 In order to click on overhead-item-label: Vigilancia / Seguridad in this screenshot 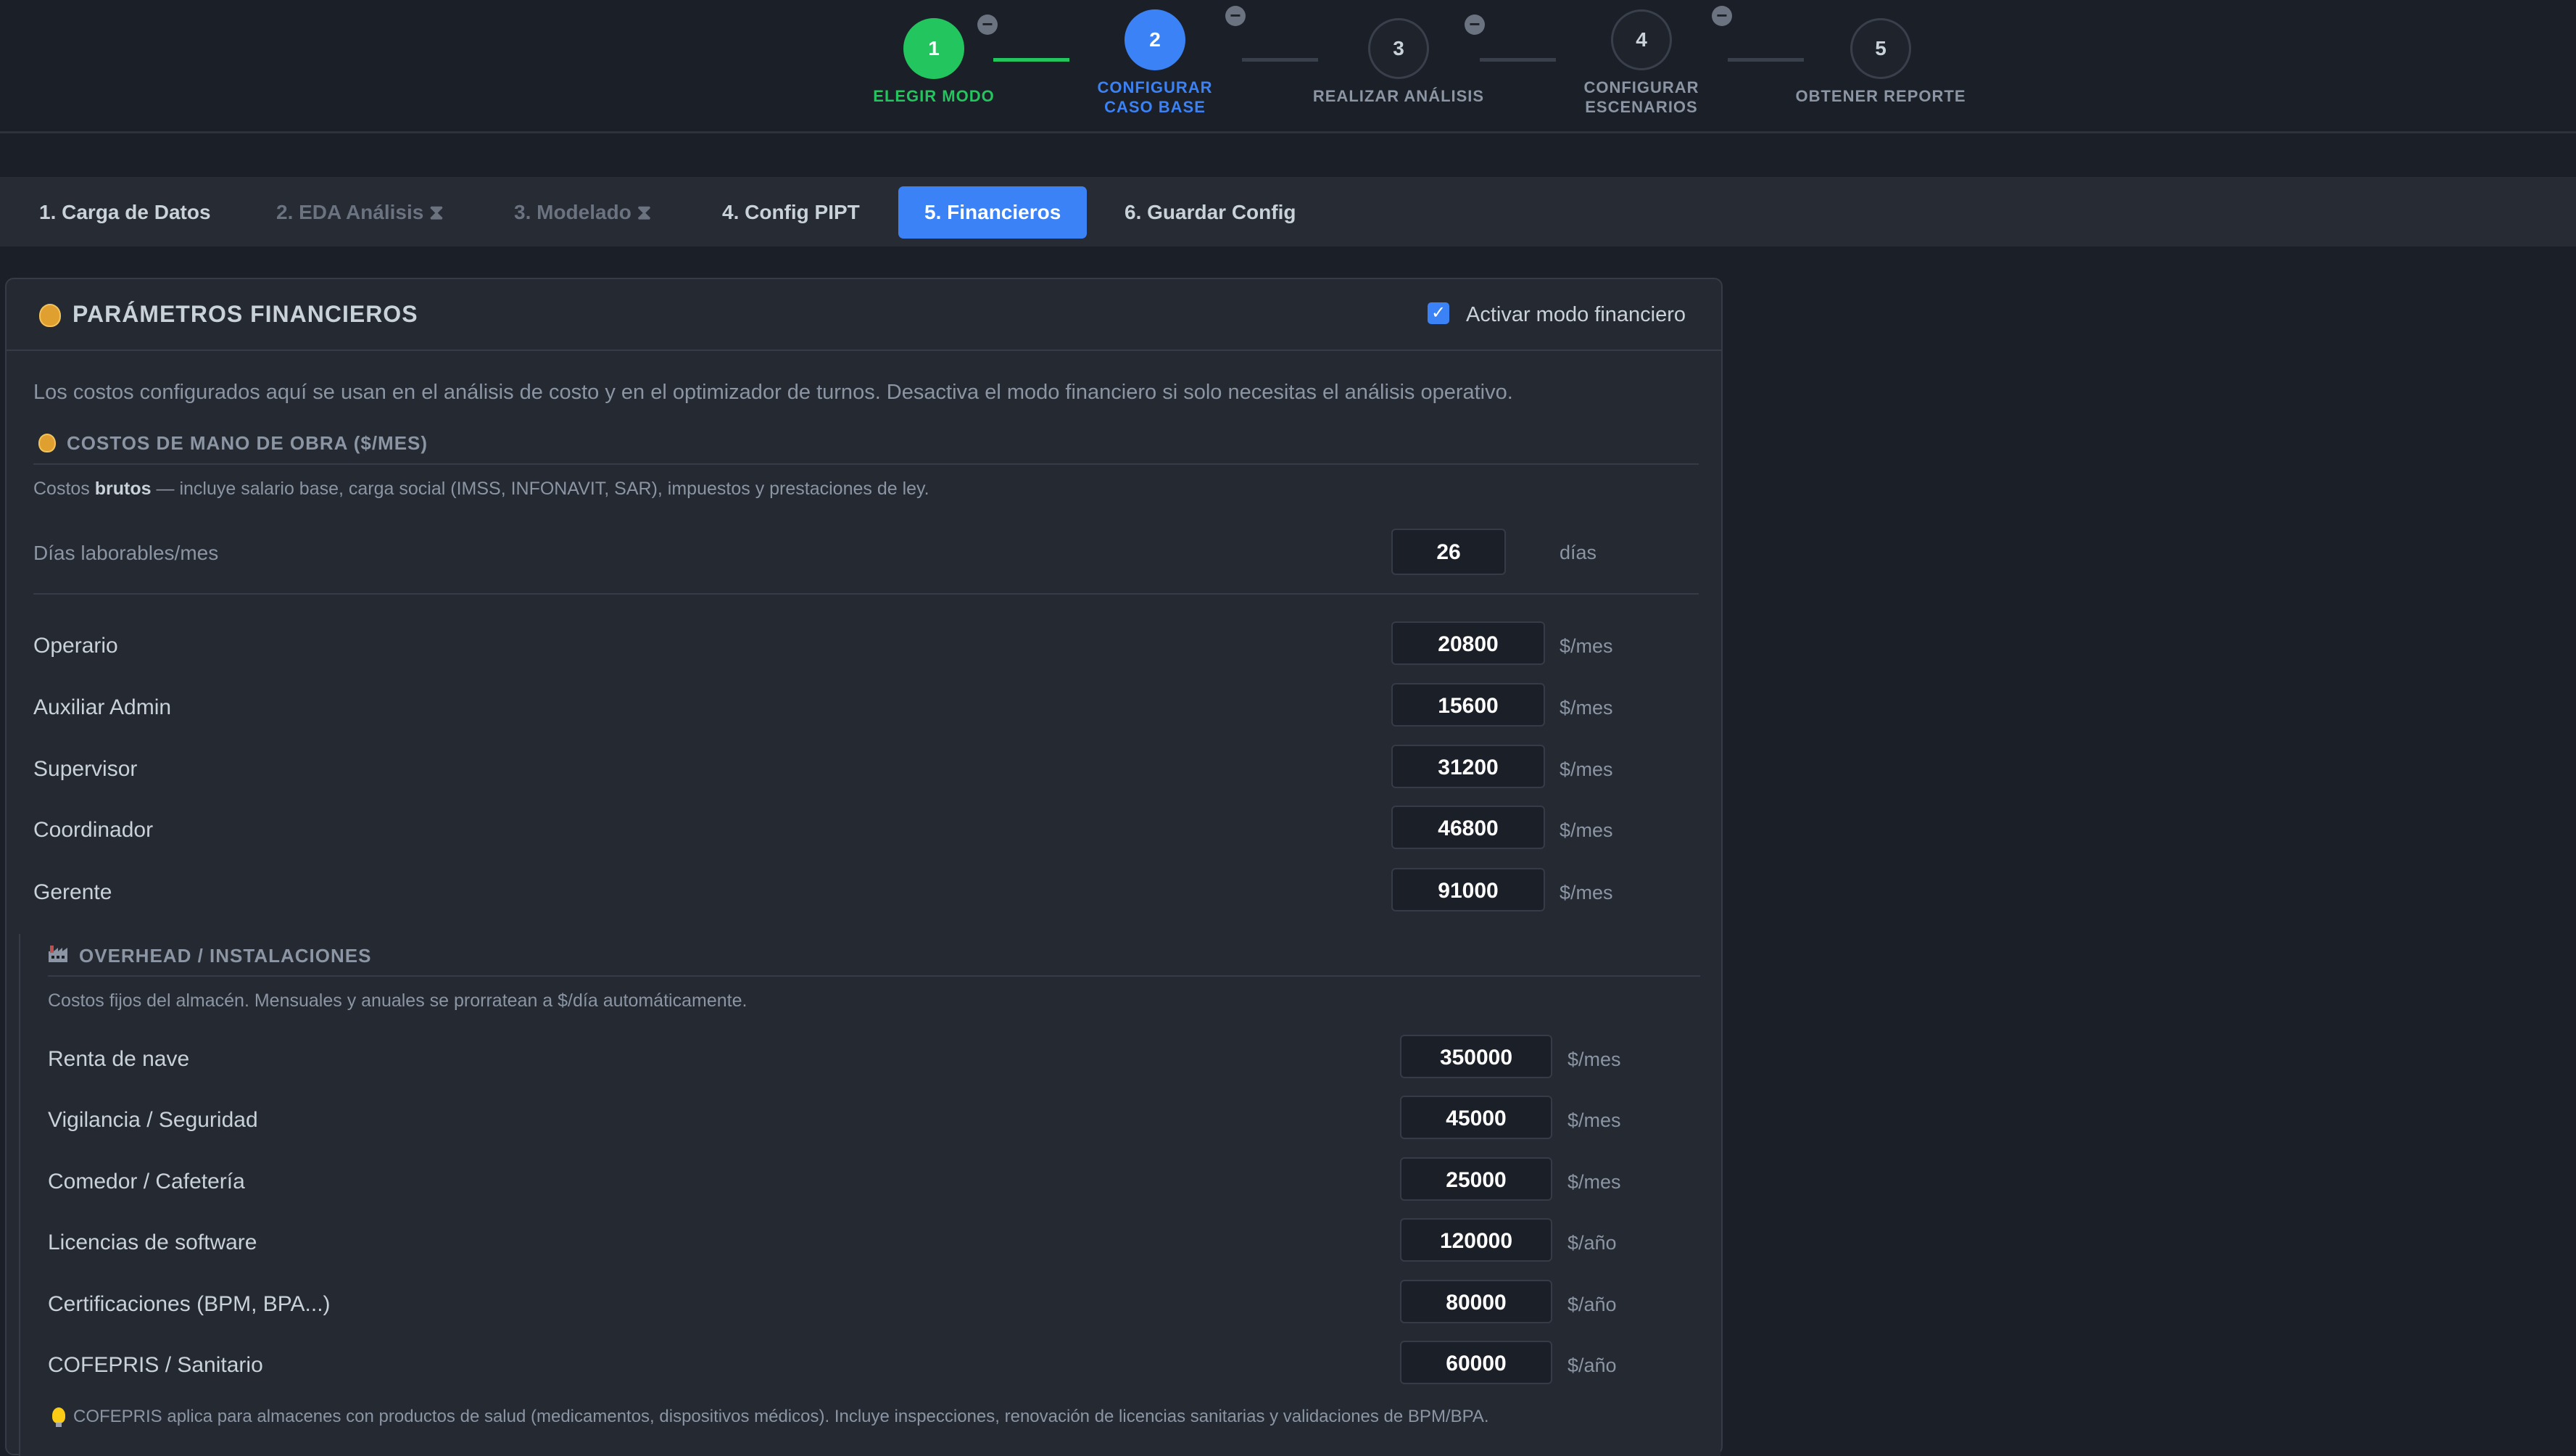, I will do `click(153, 1120)`.